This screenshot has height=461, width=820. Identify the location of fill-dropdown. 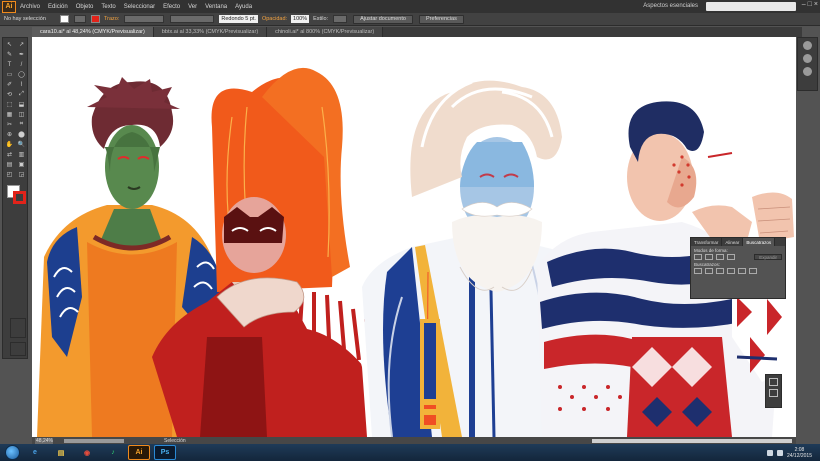
(80, 19).